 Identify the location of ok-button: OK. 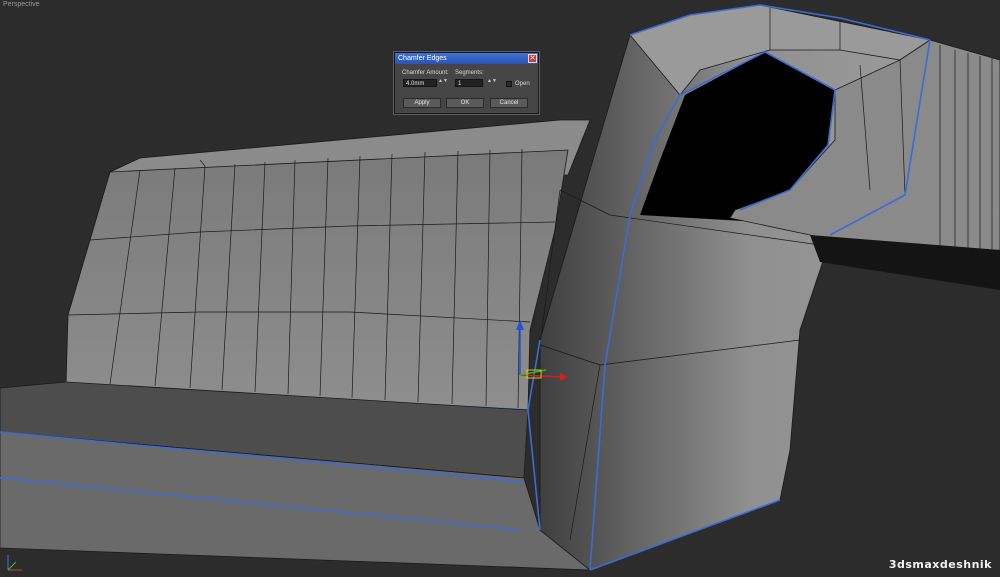
(465, 103).